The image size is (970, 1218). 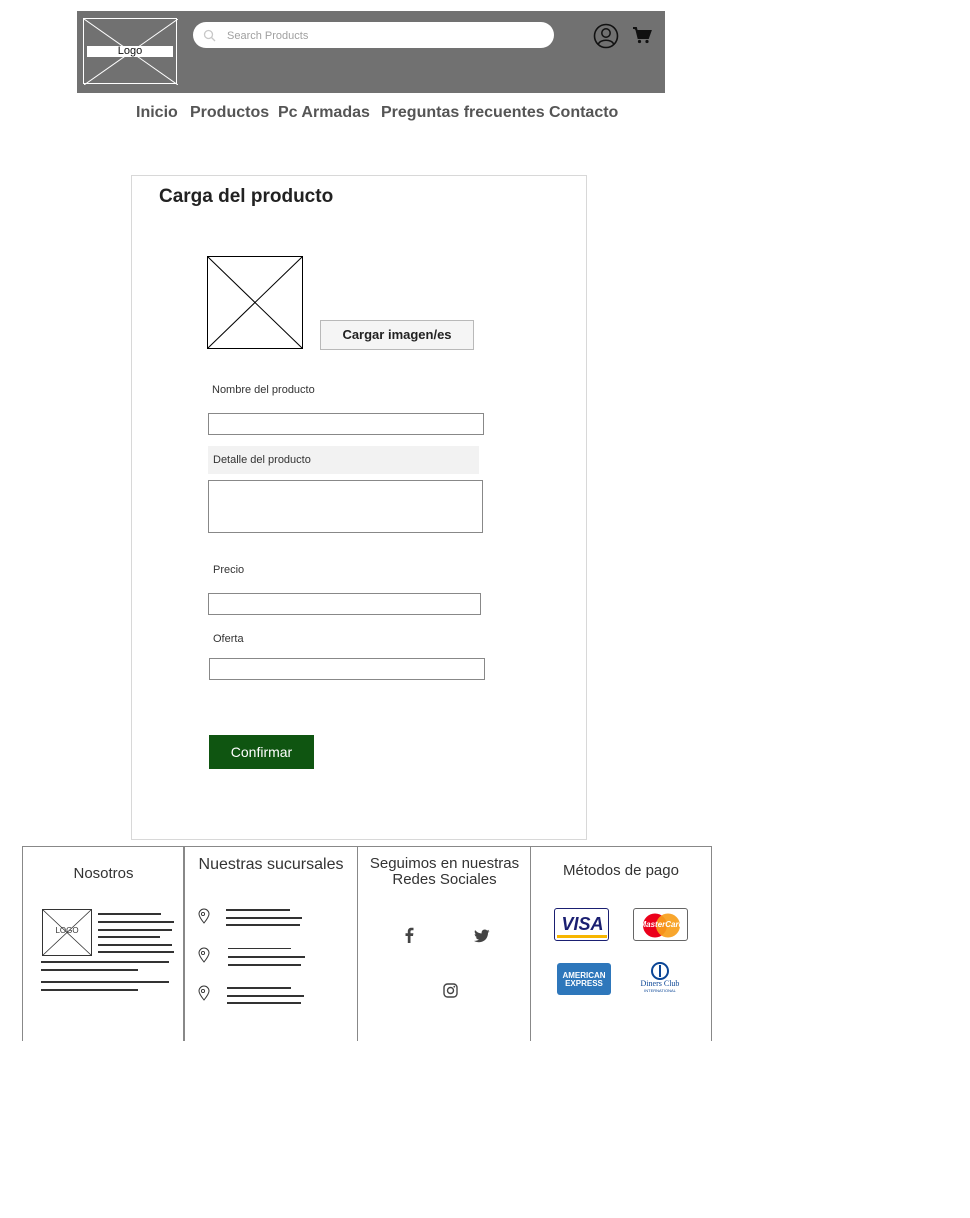 I want to click on mastercard-card: MasterCard, so click(x=660, y=924).